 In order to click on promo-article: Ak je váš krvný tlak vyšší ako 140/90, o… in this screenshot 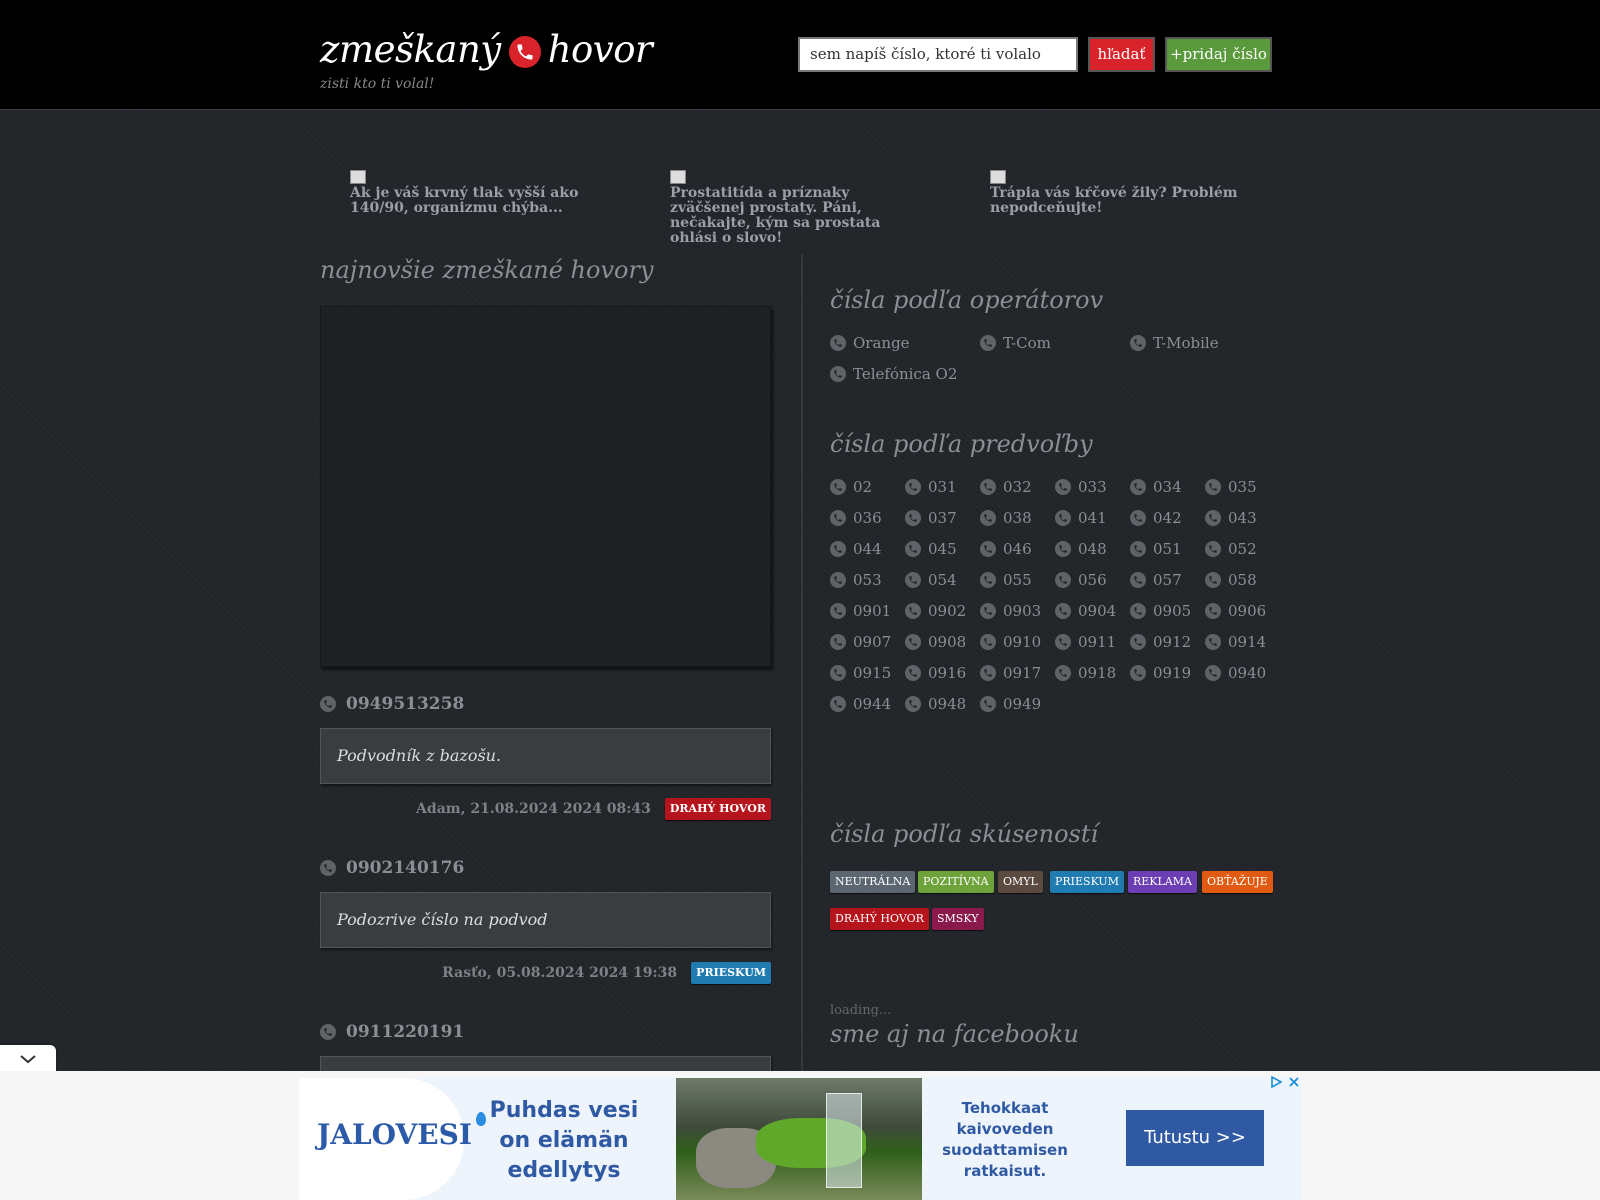, I will do `click(475, 193)`.